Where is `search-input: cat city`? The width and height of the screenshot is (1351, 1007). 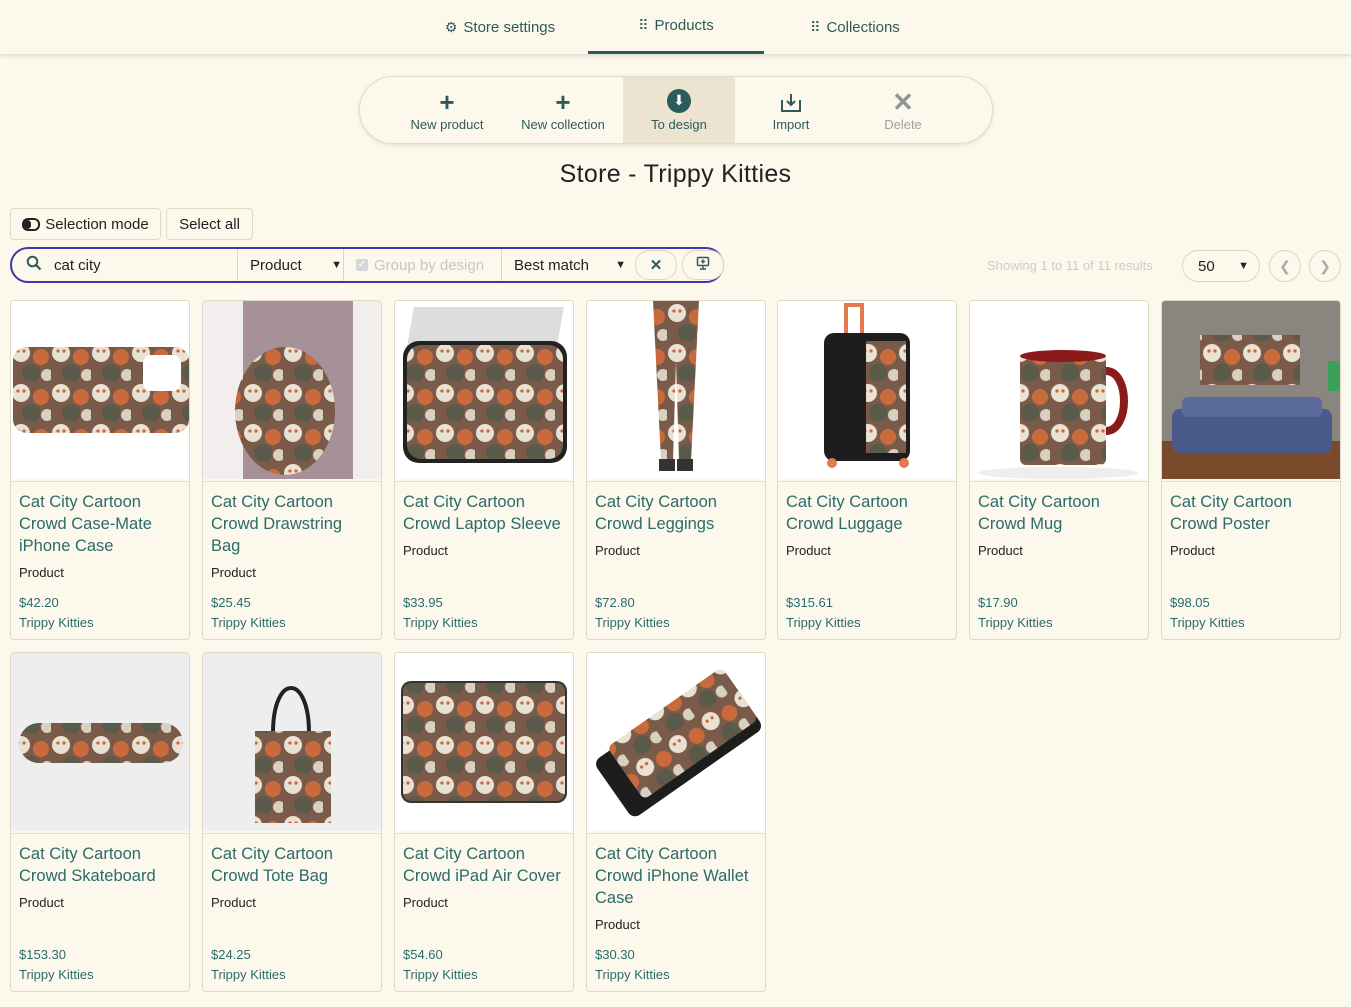 search-input: cat city is located at coordinates (131, 265).